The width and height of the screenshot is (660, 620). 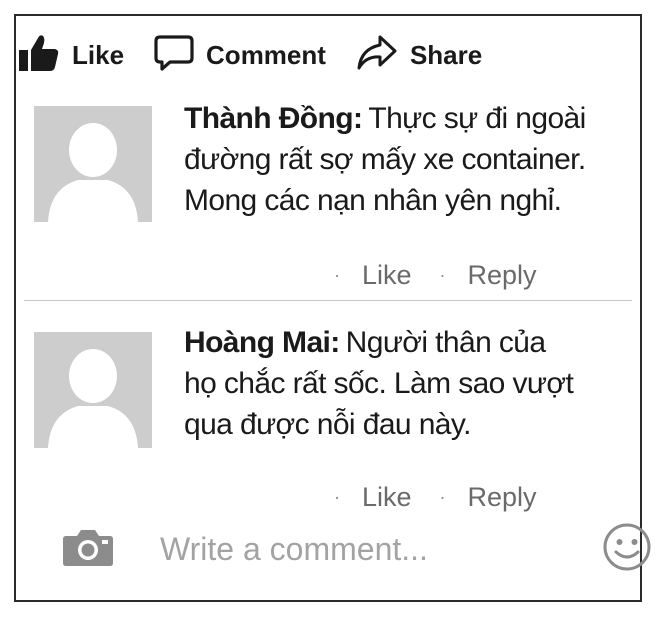 I want to click on share-button: Share, so click(x=419, y=55).